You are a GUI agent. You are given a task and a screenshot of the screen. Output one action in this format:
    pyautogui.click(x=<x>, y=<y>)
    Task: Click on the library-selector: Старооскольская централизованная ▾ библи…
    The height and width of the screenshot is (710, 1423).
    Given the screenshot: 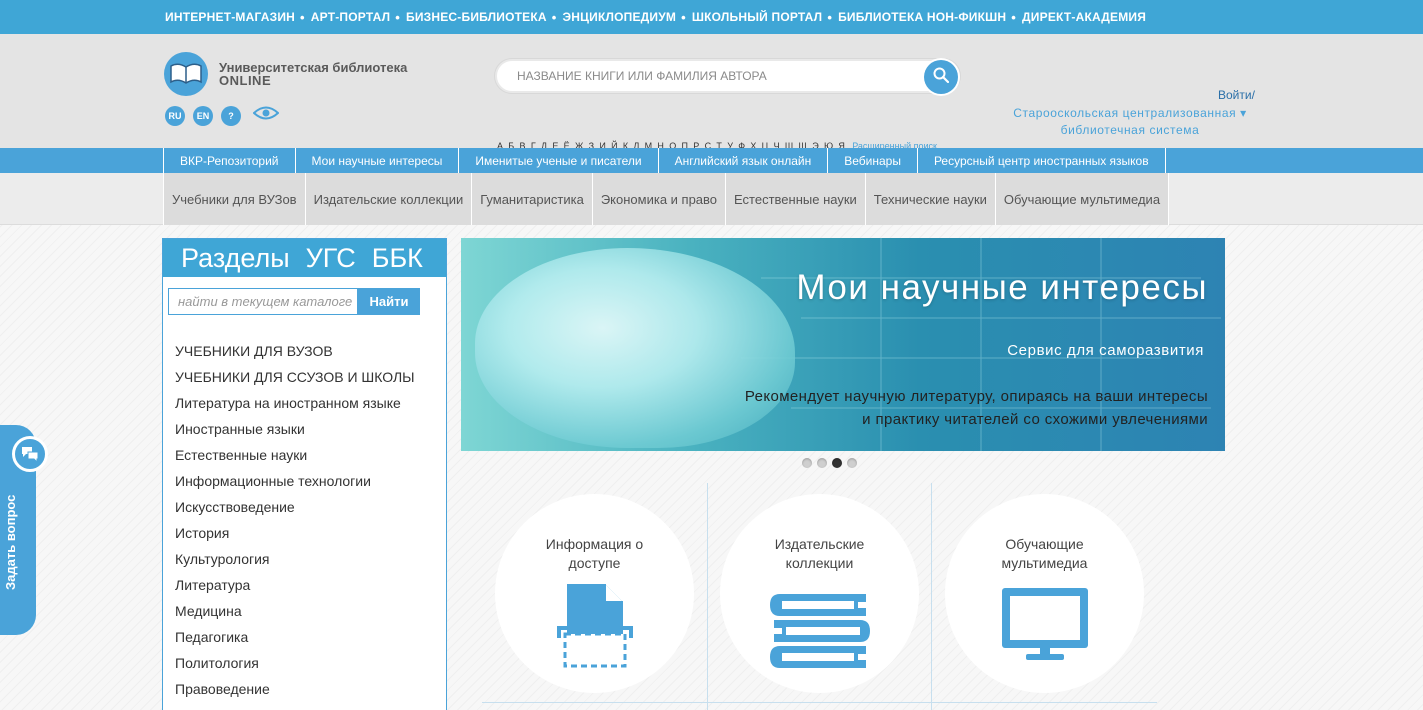 What is the action you would take?
    pyautogui.click(x=1130, y=122)
    